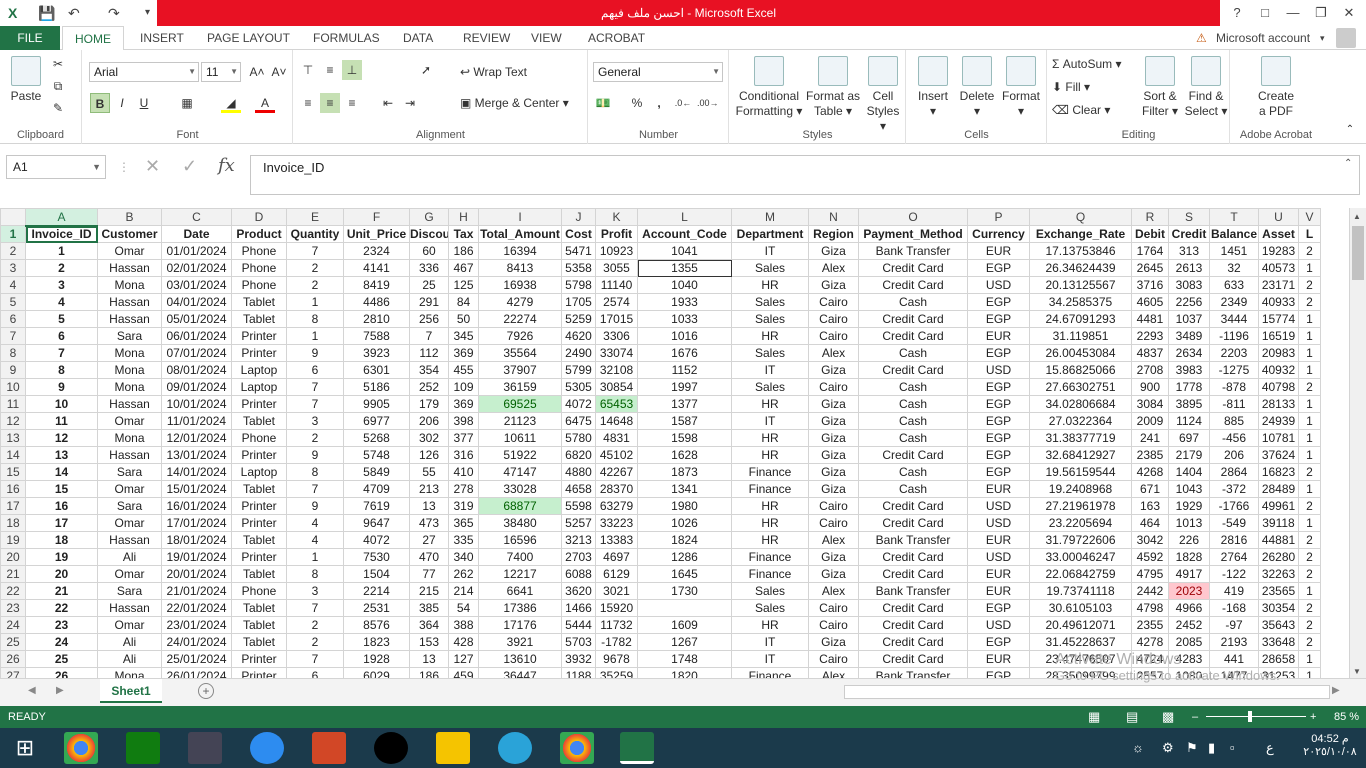 Image resolution: width=1366 pixels, height=768 pixels. I want to click on data-cell: Sales, so click(770, 302).